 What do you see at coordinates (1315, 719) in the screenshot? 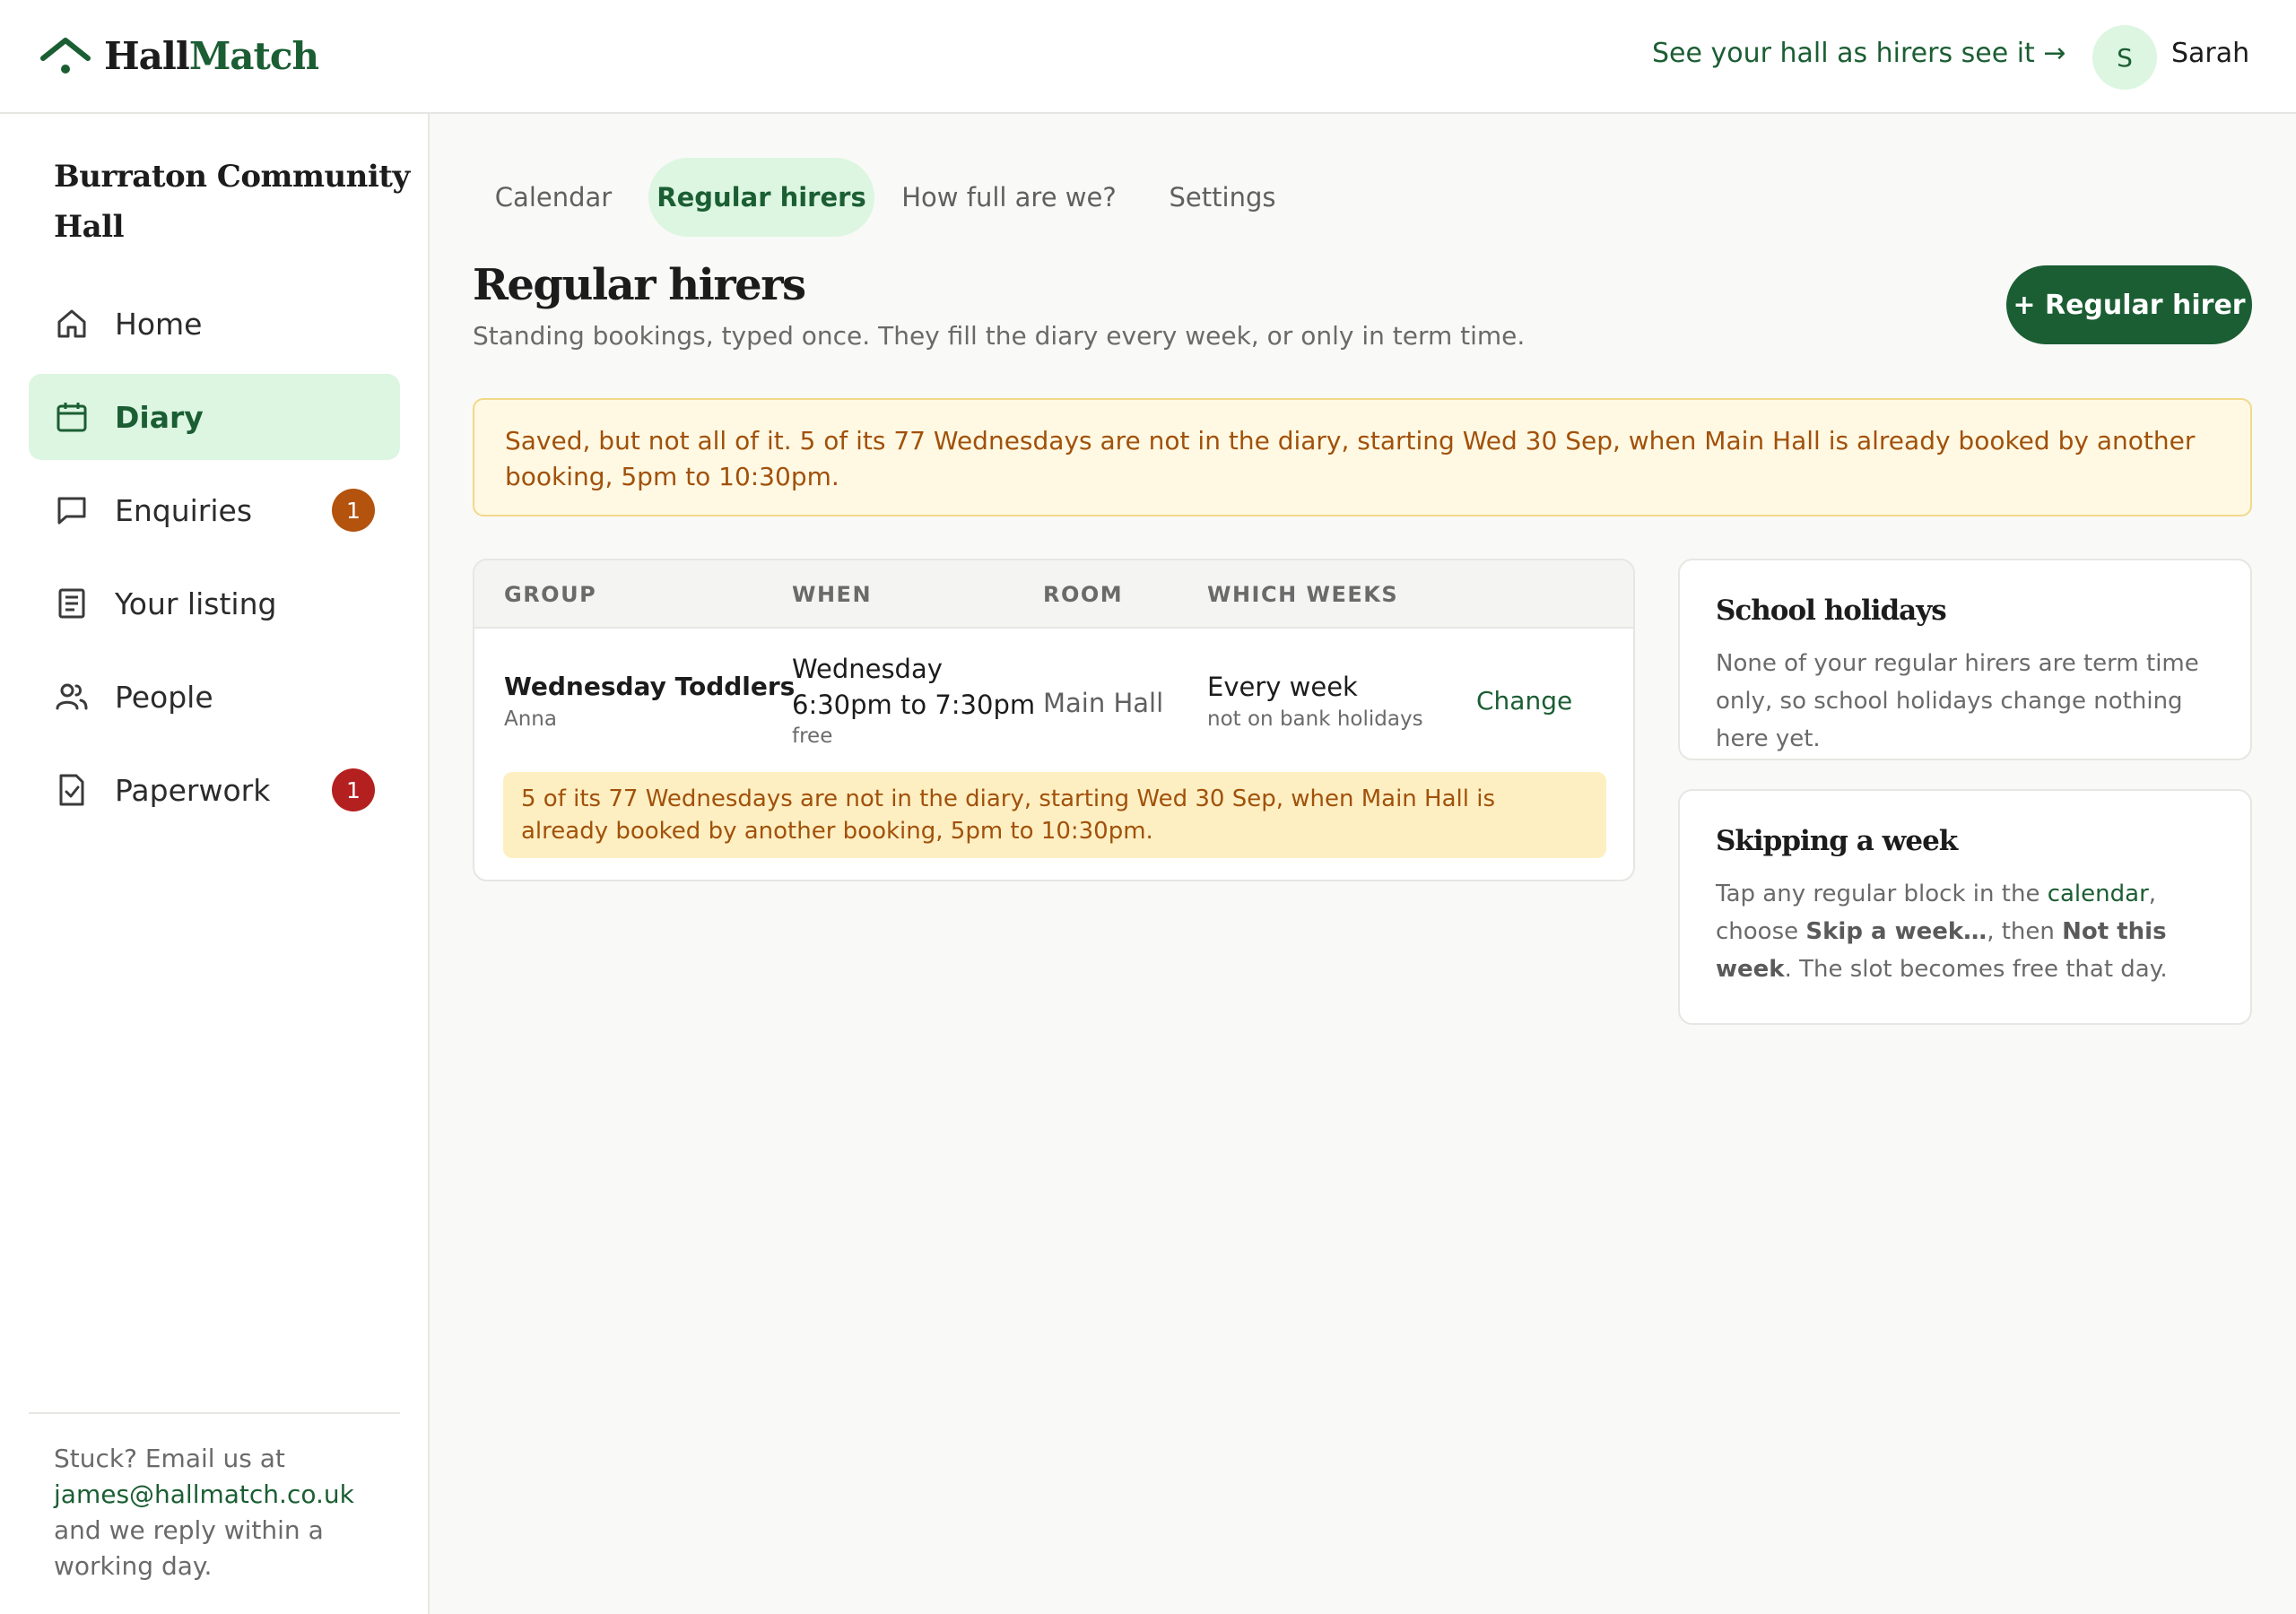
I see `booking-weeks-note: not on bank holidays` at bounding box center [1315, 719].